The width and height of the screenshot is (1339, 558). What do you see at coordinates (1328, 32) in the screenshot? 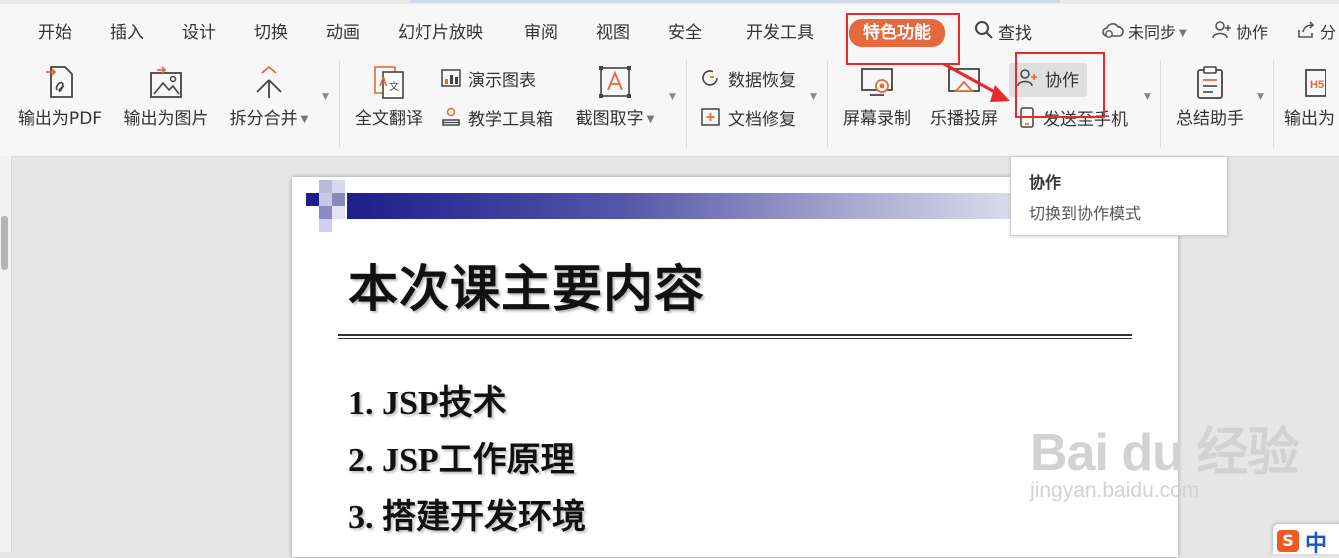
I see `share-label: 分` at bounding box center [1328, 32].